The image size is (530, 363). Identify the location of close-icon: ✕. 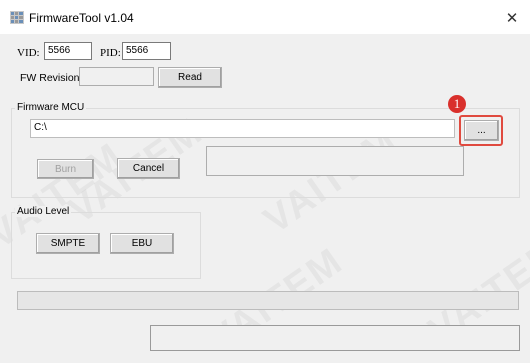
(512, 18).